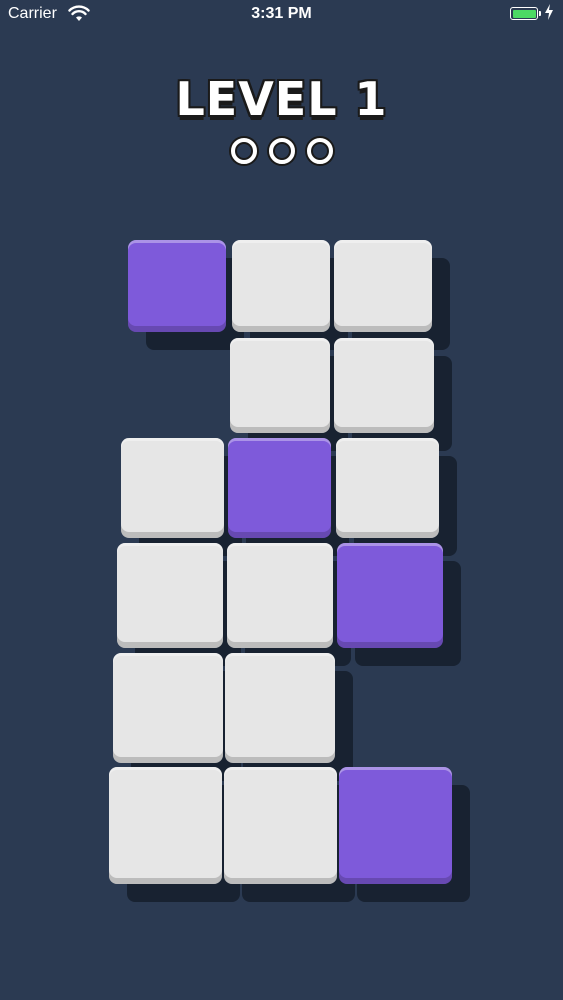 The width and height of the screenshot is (563, 1000). Describe the element at coordinates (165, 825) in the screenshot. I see `tile-white-r6-c1` at that location.